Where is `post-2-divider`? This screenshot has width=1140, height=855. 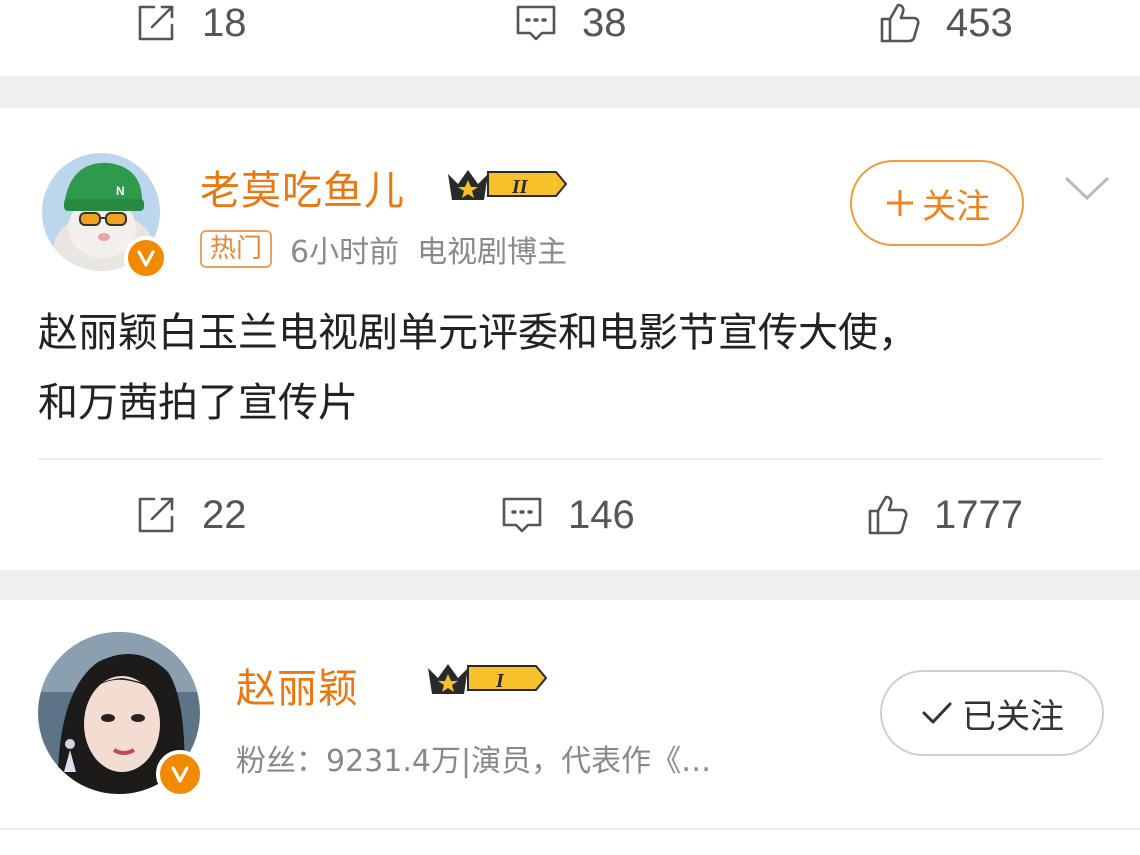
post-2-divider is located at coordinates (570, 459).